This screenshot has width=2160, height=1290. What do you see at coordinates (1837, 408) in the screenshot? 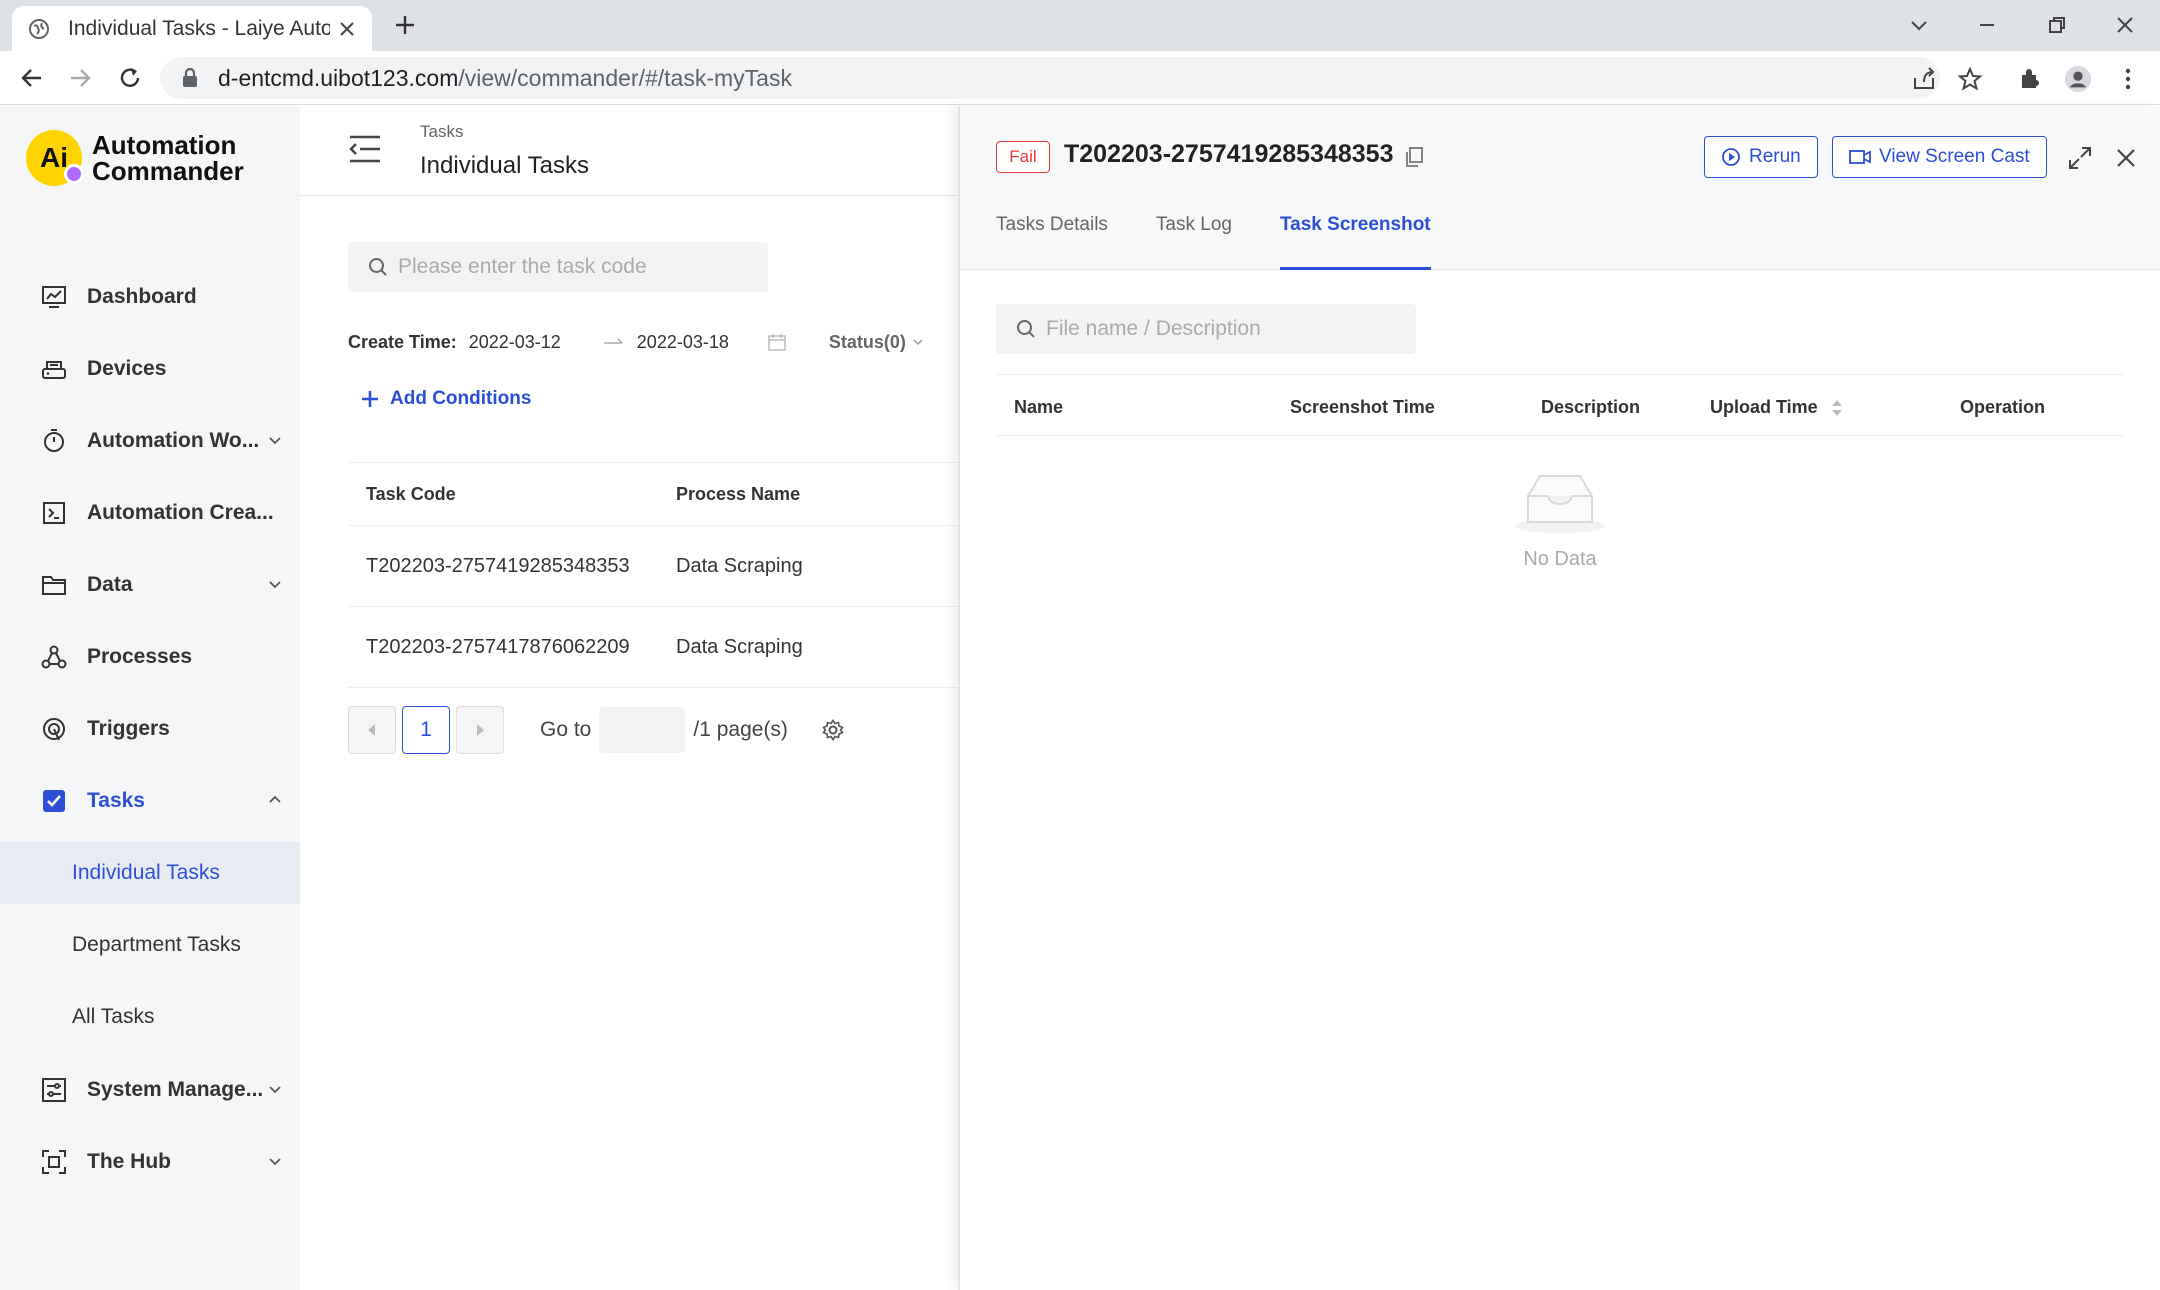
I see `sort-icon` at bounding box center [1837, 408].